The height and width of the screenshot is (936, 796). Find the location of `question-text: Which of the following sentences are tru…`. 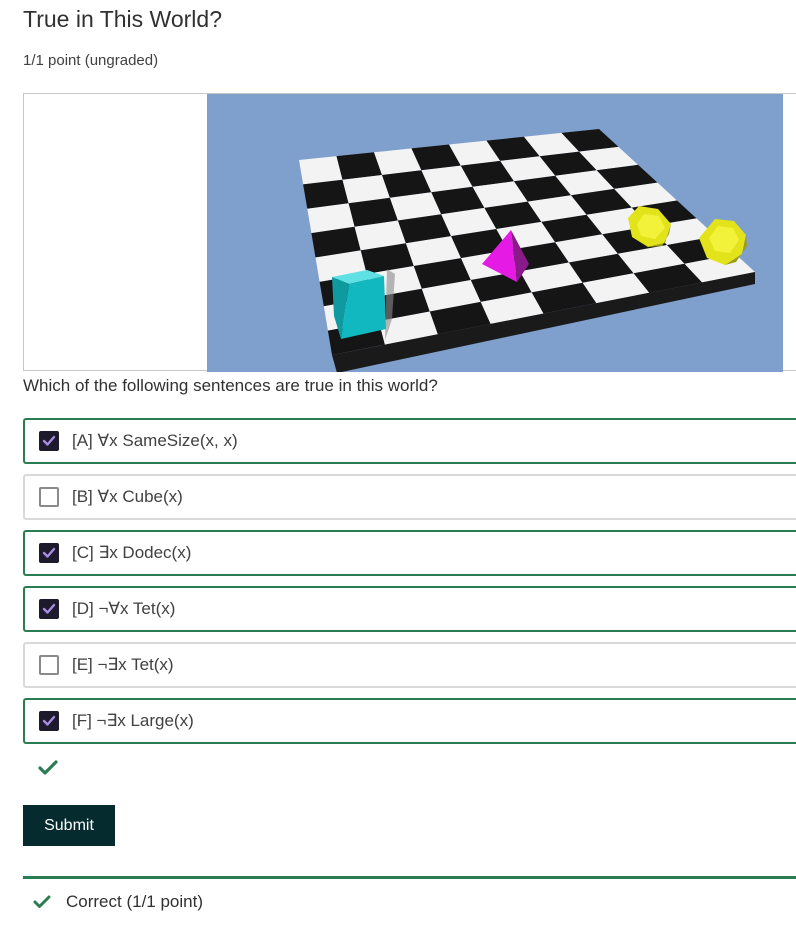

question-text: Which of the following sentences are tru… is located at coordinates (230, 385).